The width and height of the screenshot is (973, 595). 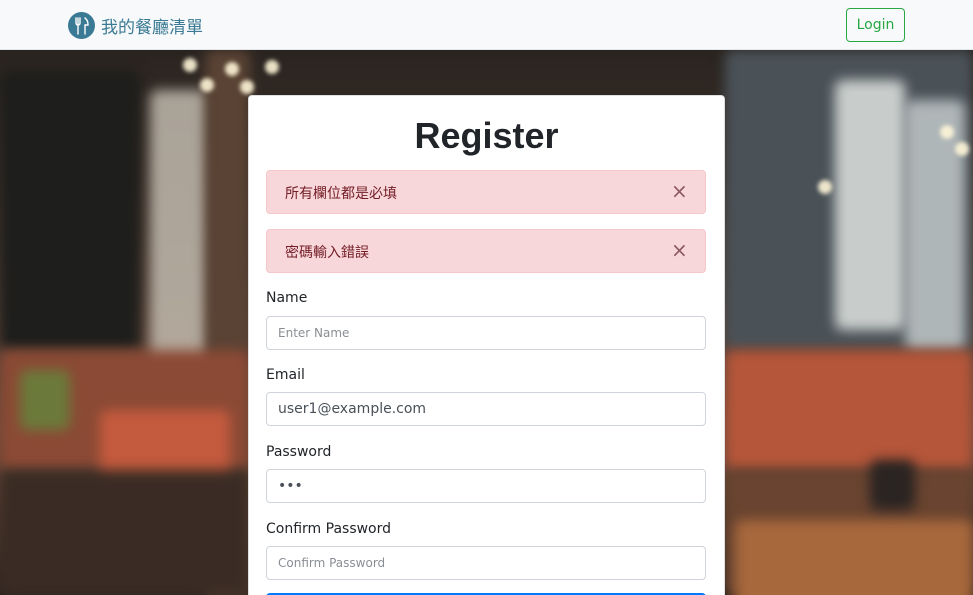 I want to click on brand-title: 我的餐廳清單, so click(x=152, y=28).